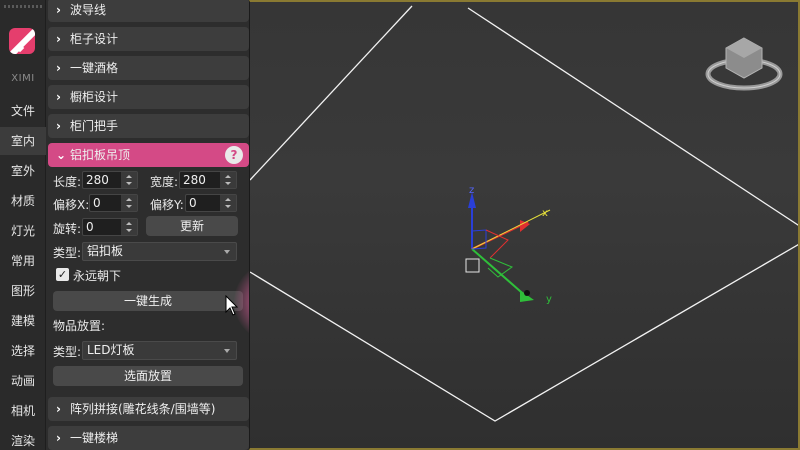 The image size is (800, 450). What do you see at coordinates (148, 438) in the screenshot?
I see `section-one-click-stairs: › 一键楼梯` at bounding box center [148, 438].